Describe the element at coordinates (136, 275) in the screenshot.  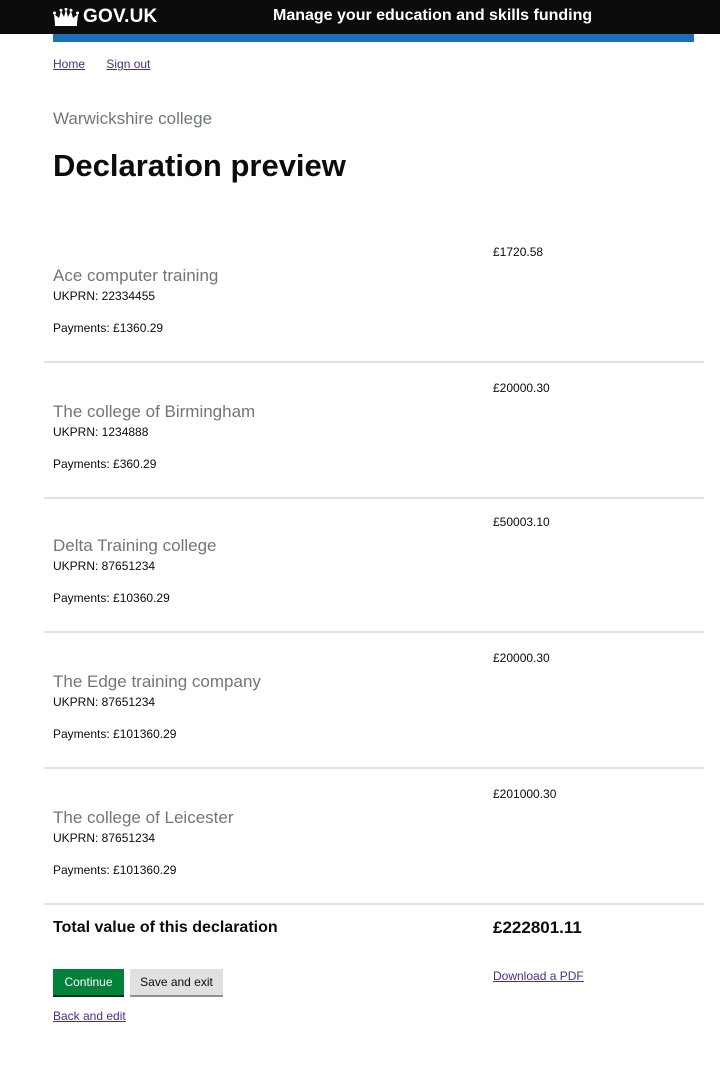
I see `provider-name: Ace computer training` at that location.